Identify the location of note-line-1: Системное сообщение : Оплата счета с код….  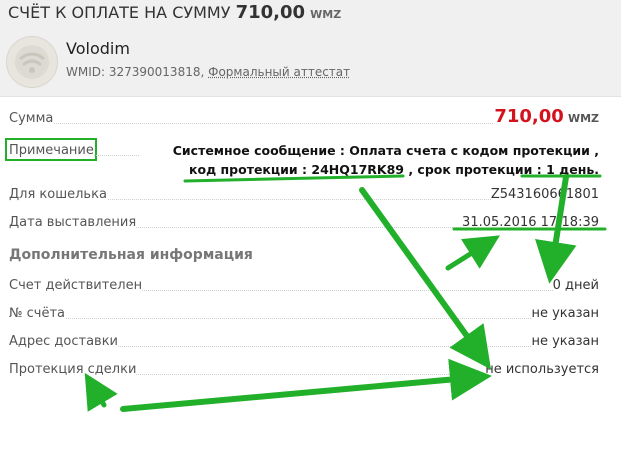
(385, 150).